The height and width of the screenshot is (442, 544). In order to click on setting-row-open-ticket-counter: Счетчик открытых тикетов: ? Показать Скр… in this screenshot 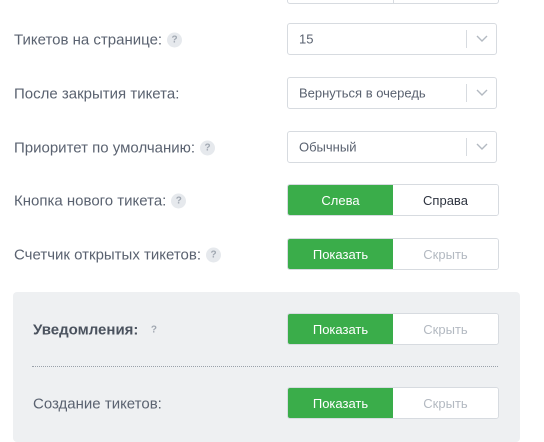, I will do `click(272, 255)`.